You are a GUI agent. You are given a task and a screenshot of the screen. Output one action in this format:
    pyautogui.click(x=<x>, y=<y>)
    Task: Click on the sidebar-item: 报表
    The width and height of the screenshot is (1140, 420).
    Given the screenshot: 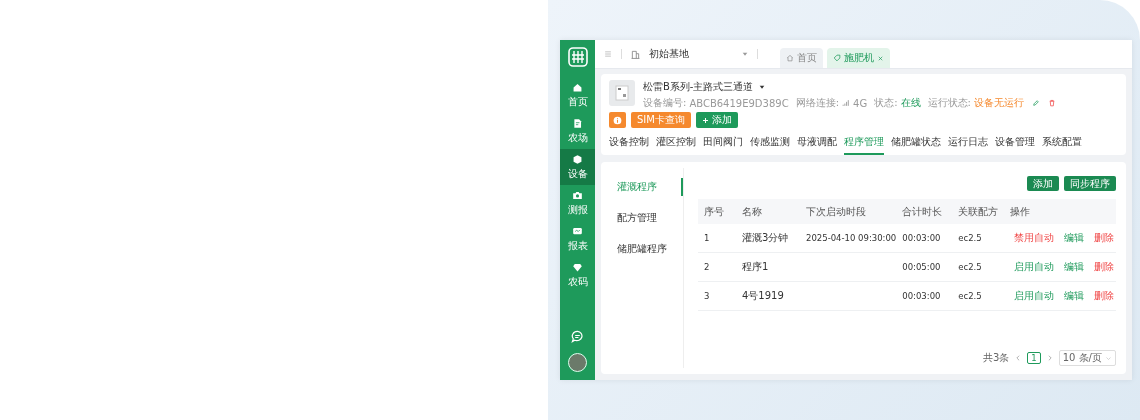 What is the action you would take?
    pyautogui.click(x=577, y=239)
    